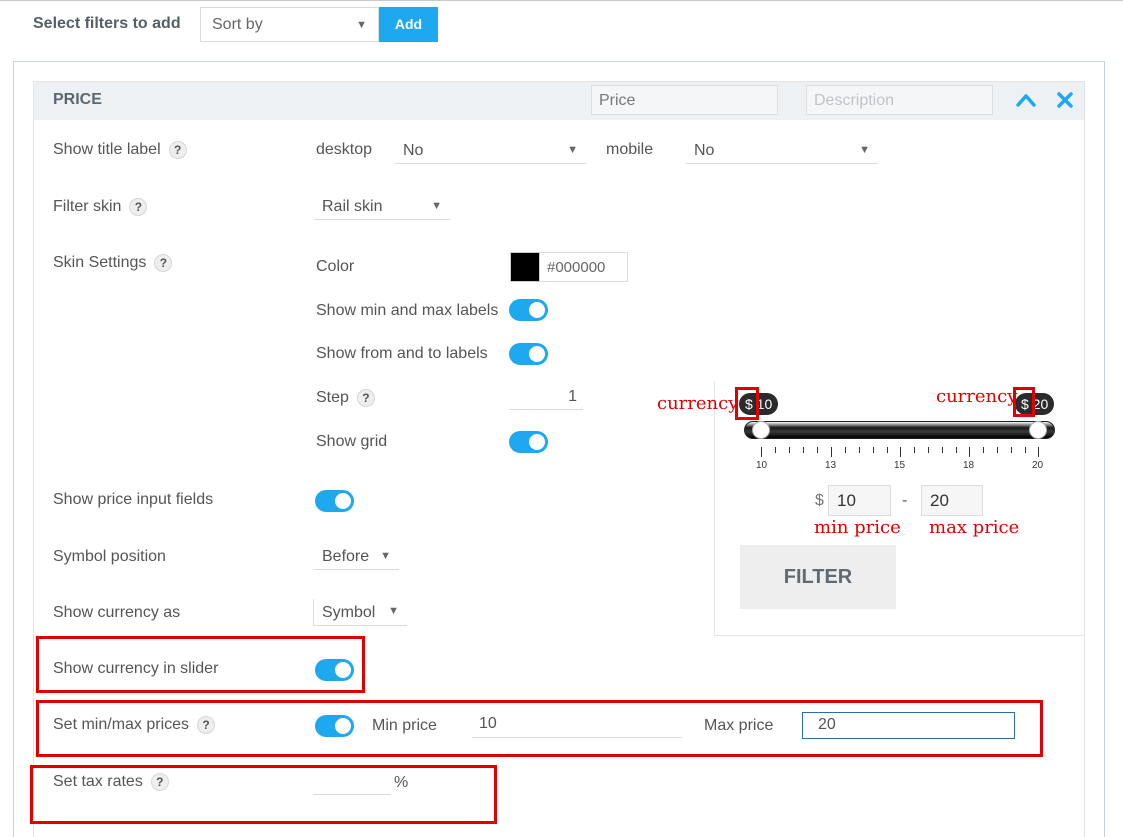 This screenshot has height=837, width=1123. Describe the element at coordinates (490, 151) in the screenshot. I see `desktop-title-select: No ▼` at that location.